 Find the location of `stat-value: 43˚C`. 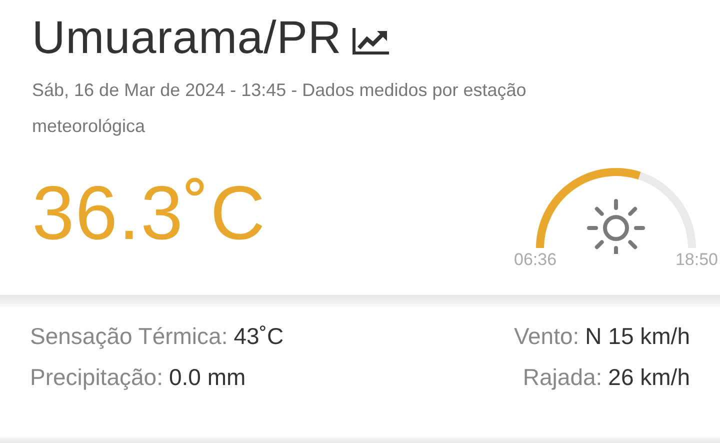

stat-value: 43˚C is located at coordinates (259, 336).